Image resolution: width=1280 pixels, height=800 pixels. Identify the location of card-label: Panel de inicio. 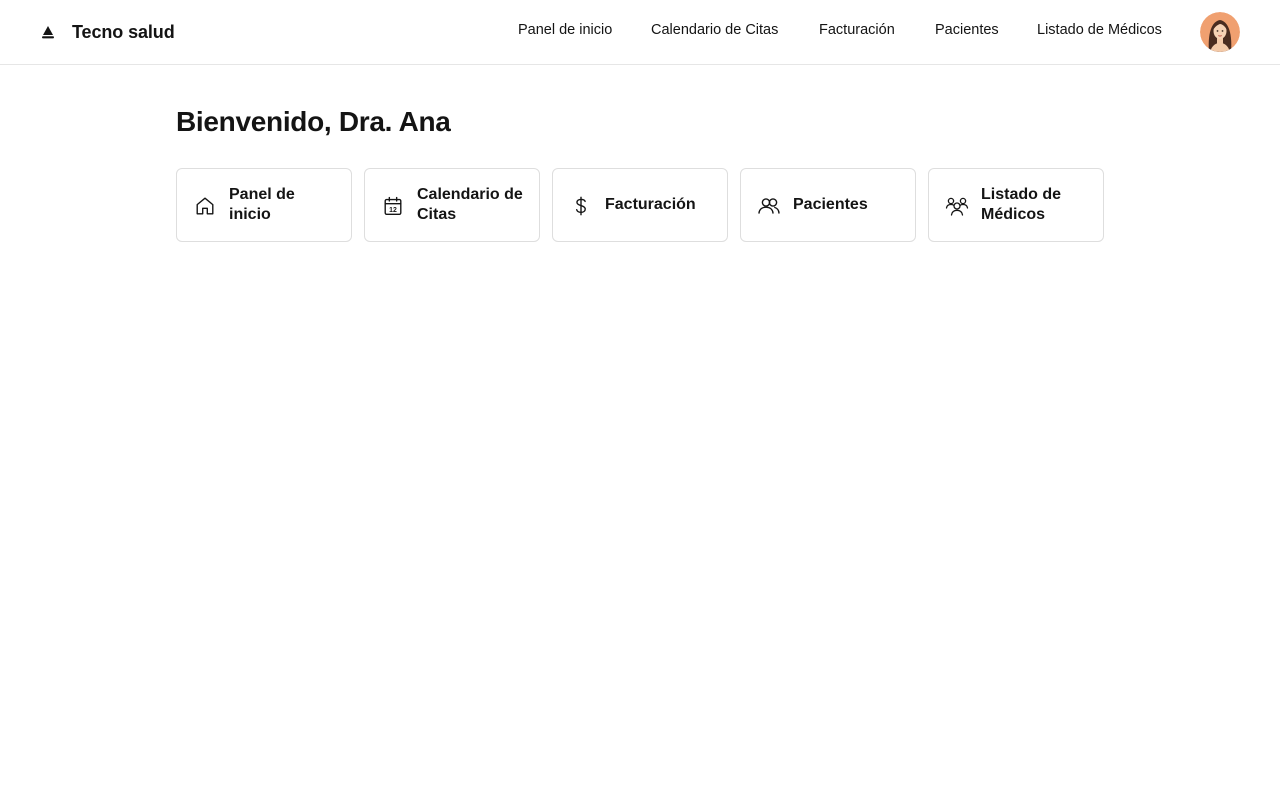
(262, 204).